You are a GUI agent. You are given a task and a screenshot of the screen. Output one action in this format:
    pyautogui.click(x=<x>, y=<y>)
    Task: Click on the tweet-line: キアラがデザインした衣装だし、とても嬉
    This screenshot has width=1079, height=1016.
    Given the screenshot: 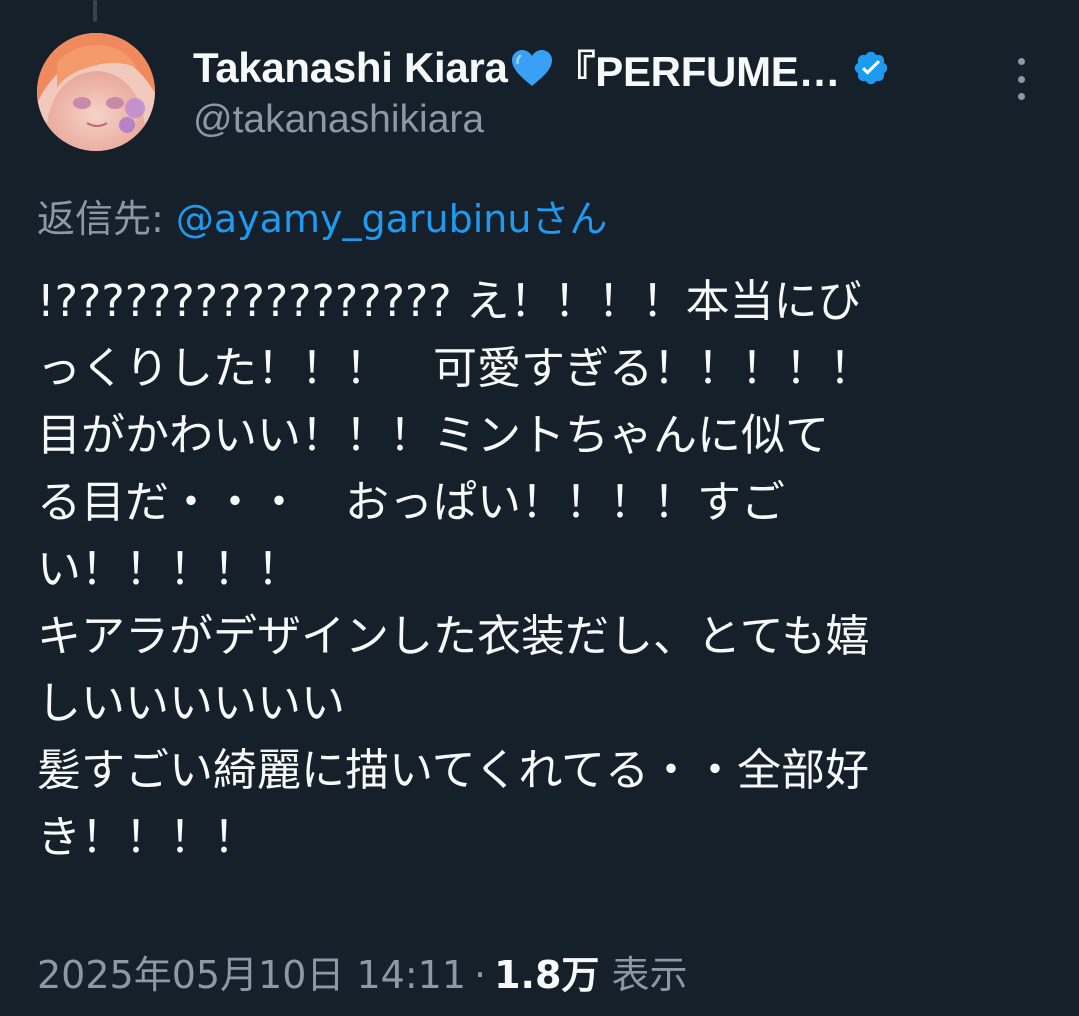 What is the action you would take?
    pyautogui.click(x=453, y=636)
    